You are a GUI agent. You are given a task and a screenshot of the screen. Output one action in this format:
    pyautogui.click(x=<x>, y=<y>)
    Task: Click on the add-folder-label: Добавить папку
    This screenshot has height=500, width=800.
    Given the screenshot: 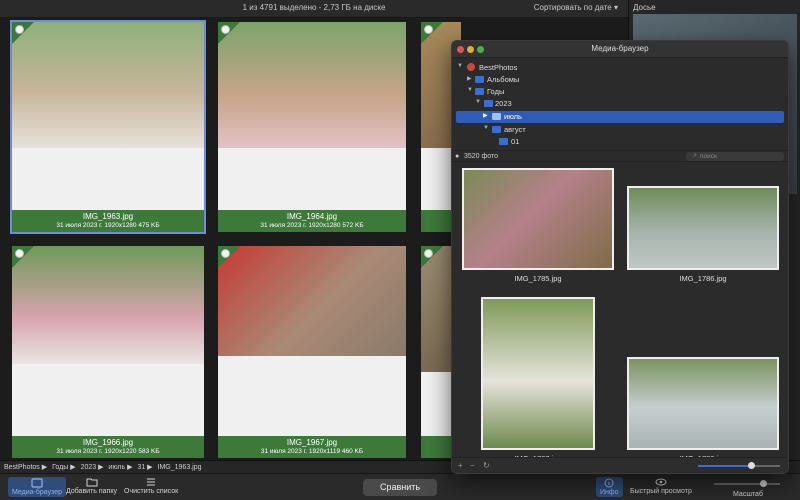 What is the action you would take?
    pyautogui.click(x=91, y=491)
    